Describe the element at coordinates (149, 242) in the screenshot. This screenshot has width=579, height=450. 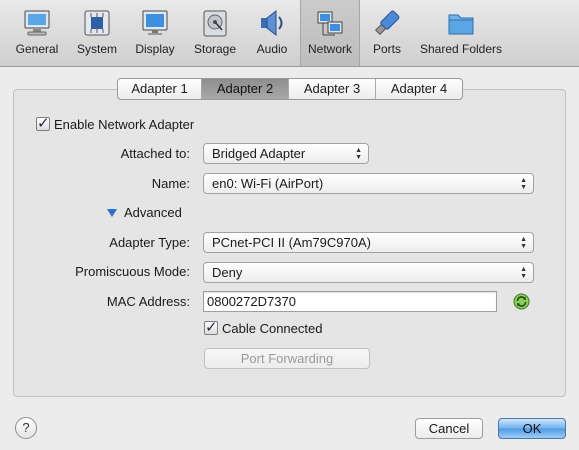
I see `adapter-type-label: Adapter Type:` at that location.